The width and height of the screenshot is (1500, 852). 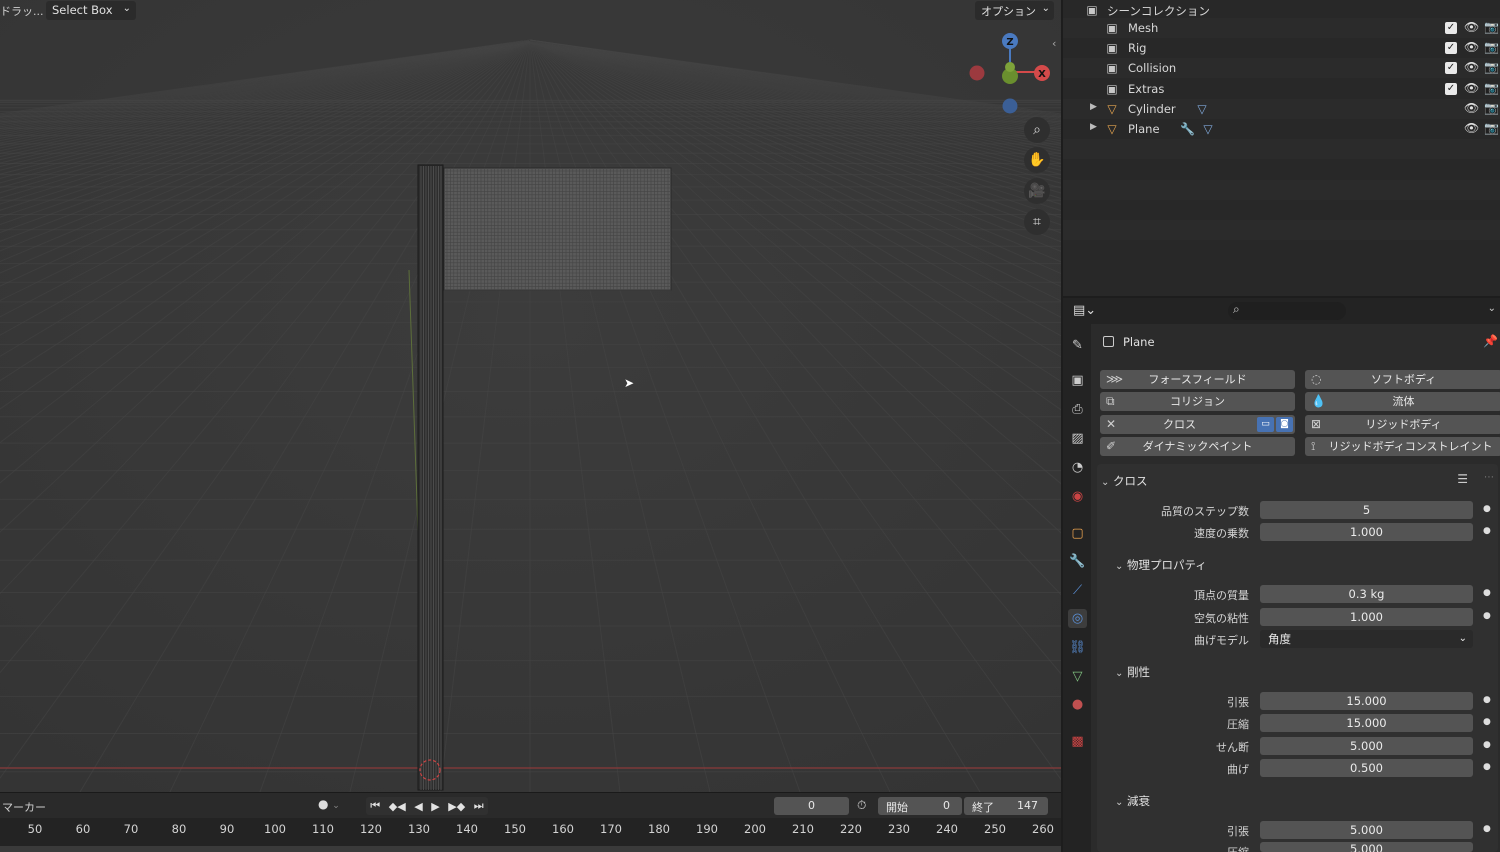 What do you see at coordinates (1489, 477) in the screenshot?
I see `drag-grip-icon: ⋯` at bounding box center [1489, 477].